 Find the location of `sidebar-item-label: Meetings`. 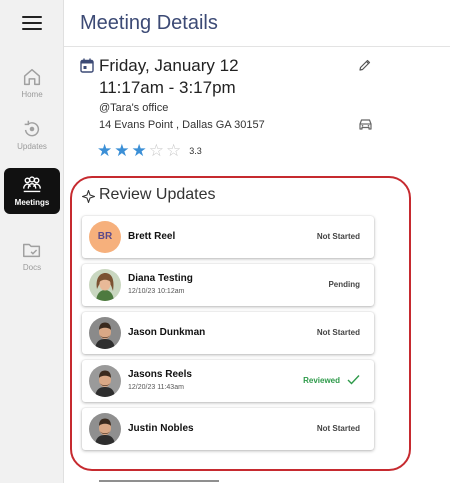

sidebar-item-label: Meetings is located at coordinates (32, 202).